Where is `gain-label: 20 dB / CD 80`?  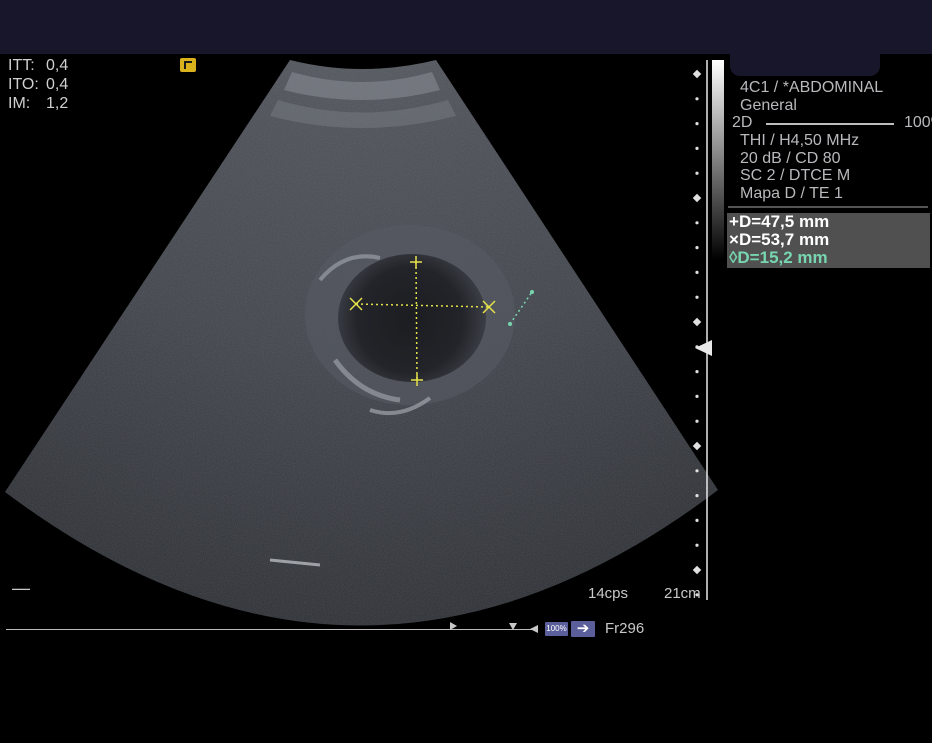 gain-label: 20 dB / CD 80 is located at coordinates (790, 158).